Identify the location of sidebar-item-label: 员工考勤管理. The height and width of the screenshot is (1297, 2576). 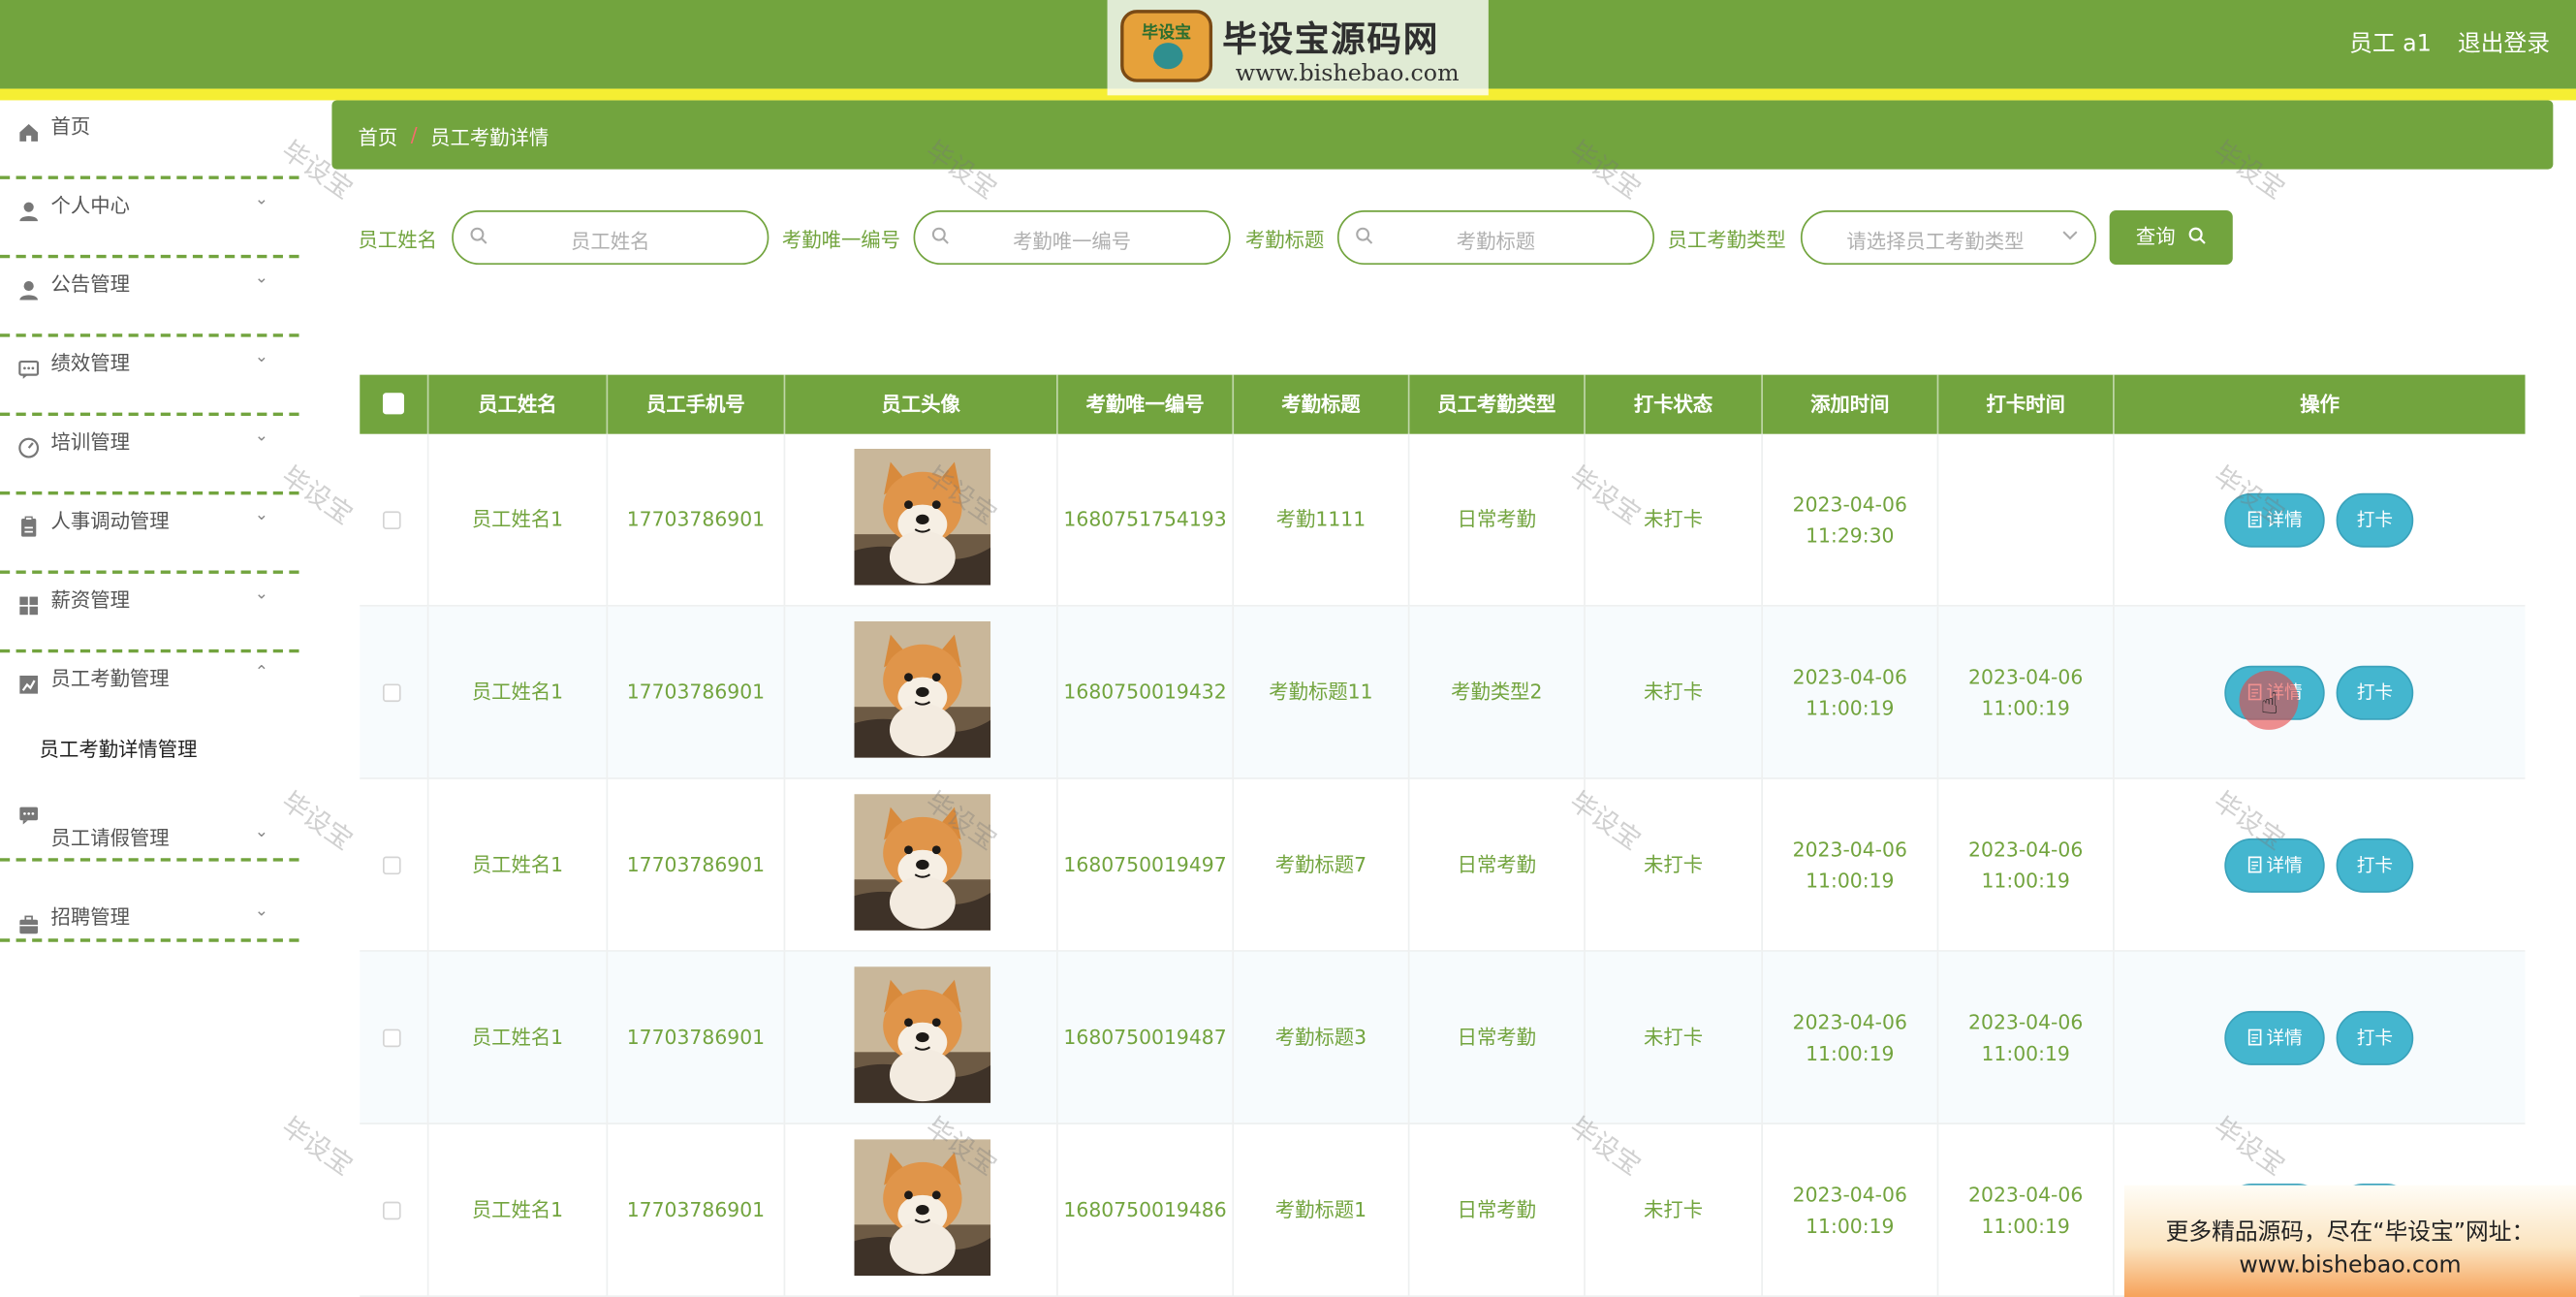
(110, 679).